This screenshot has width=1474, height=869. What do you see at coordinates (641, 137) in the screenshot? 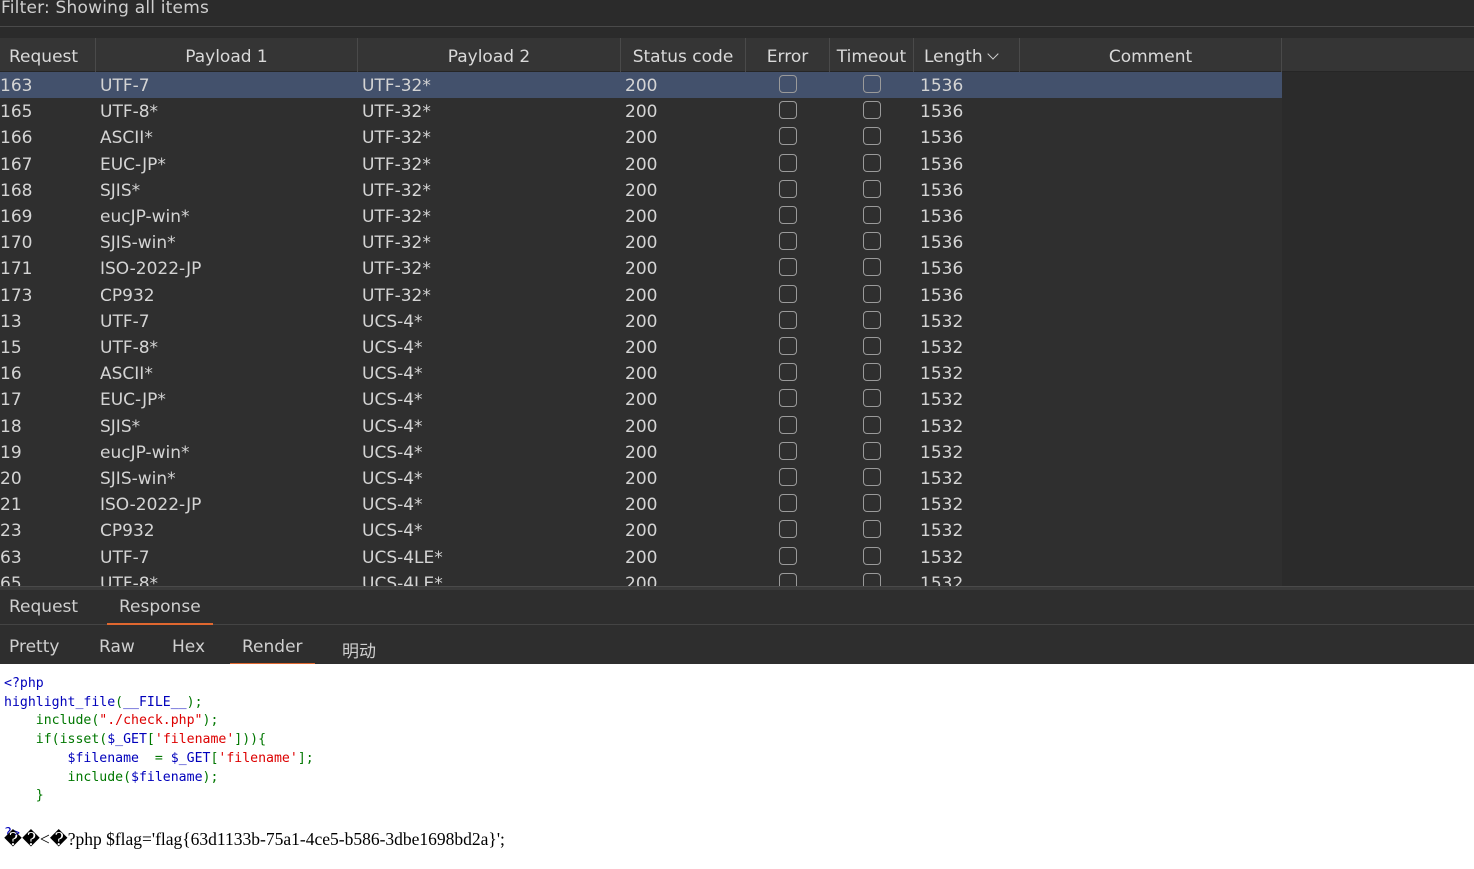
I see `table-row: 166 ASCII* UTF-32* 200 1536` at bounding box center [641, 137].